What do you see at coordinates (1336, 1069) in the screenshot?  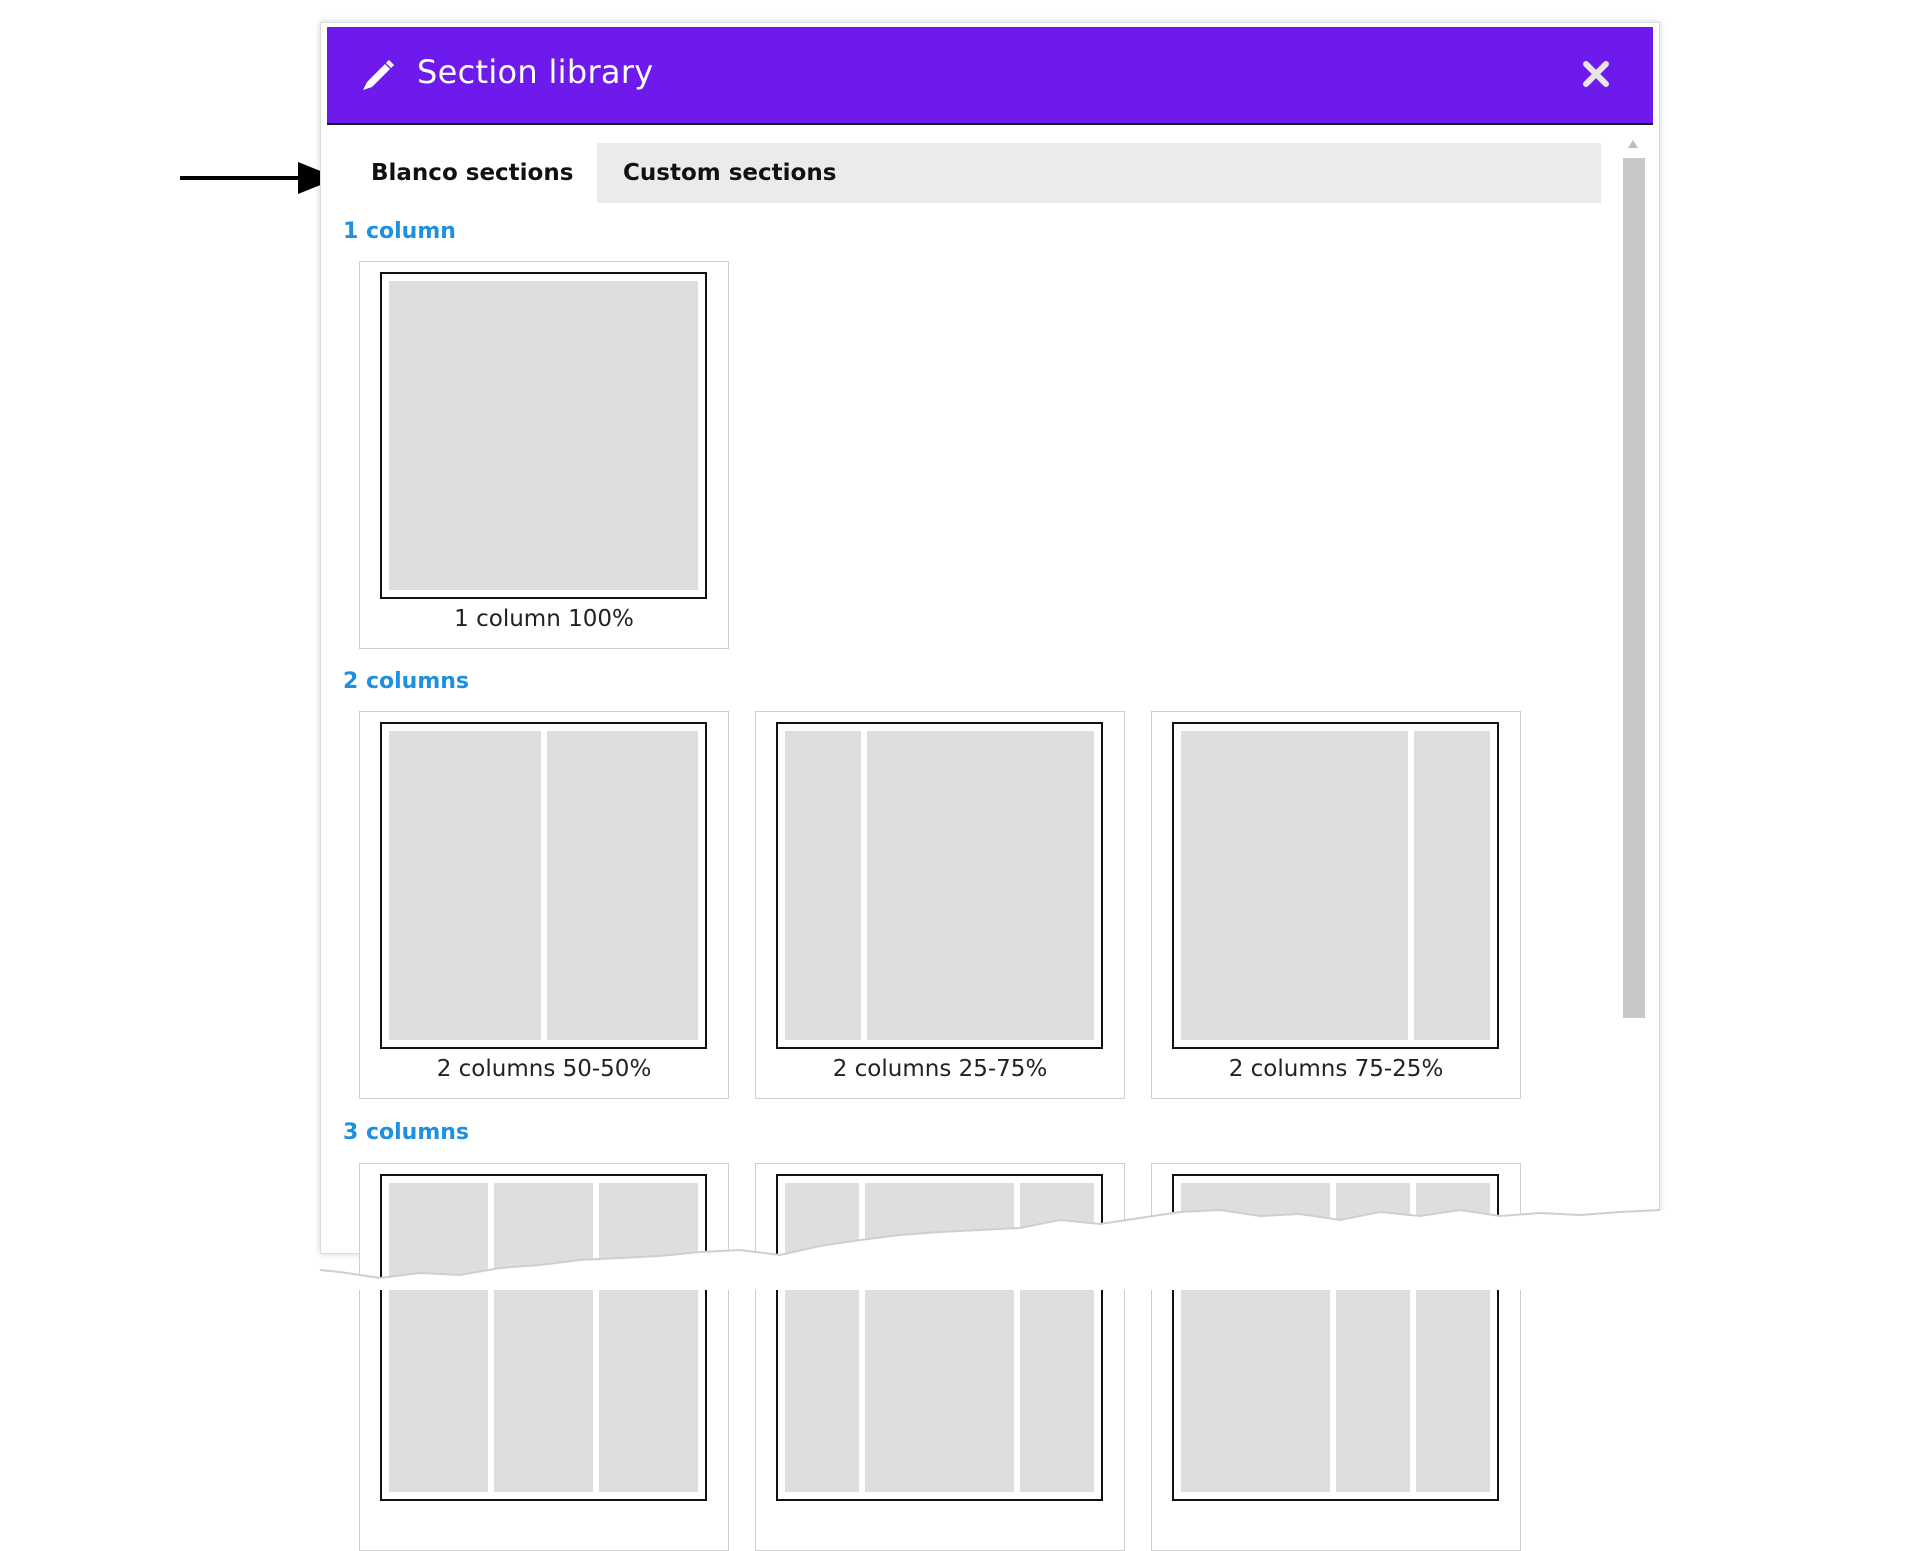 I see `section-card-label: 2 columns 75-25%` at bounding box center [1336, 1069].